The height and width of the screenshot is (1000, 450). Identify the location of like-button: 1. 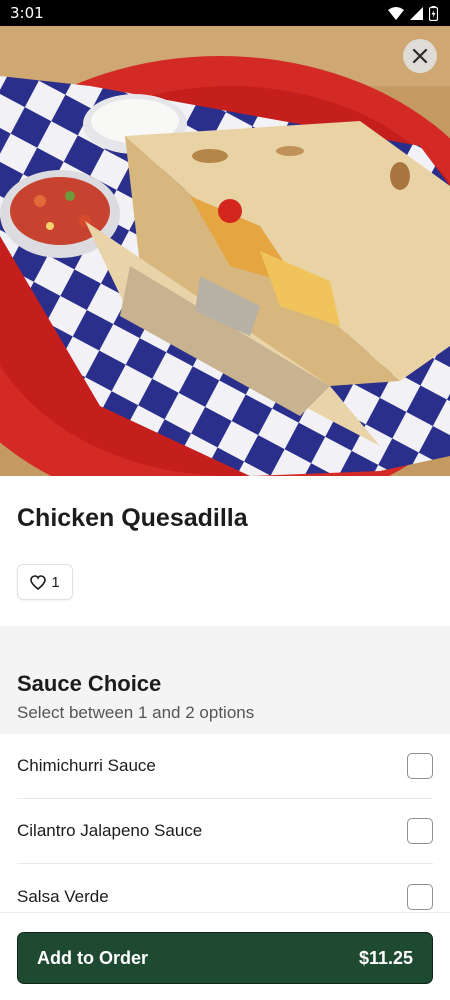
(45, 582).